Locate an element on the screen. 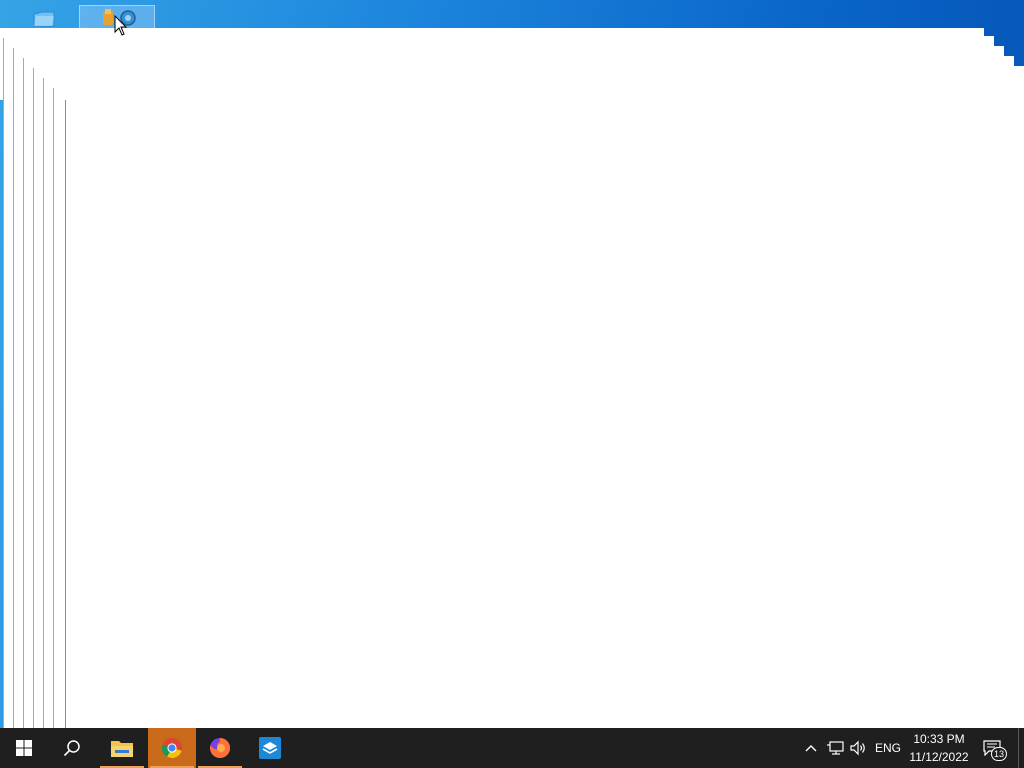  volume-icon is located at coordinates (858, 748).